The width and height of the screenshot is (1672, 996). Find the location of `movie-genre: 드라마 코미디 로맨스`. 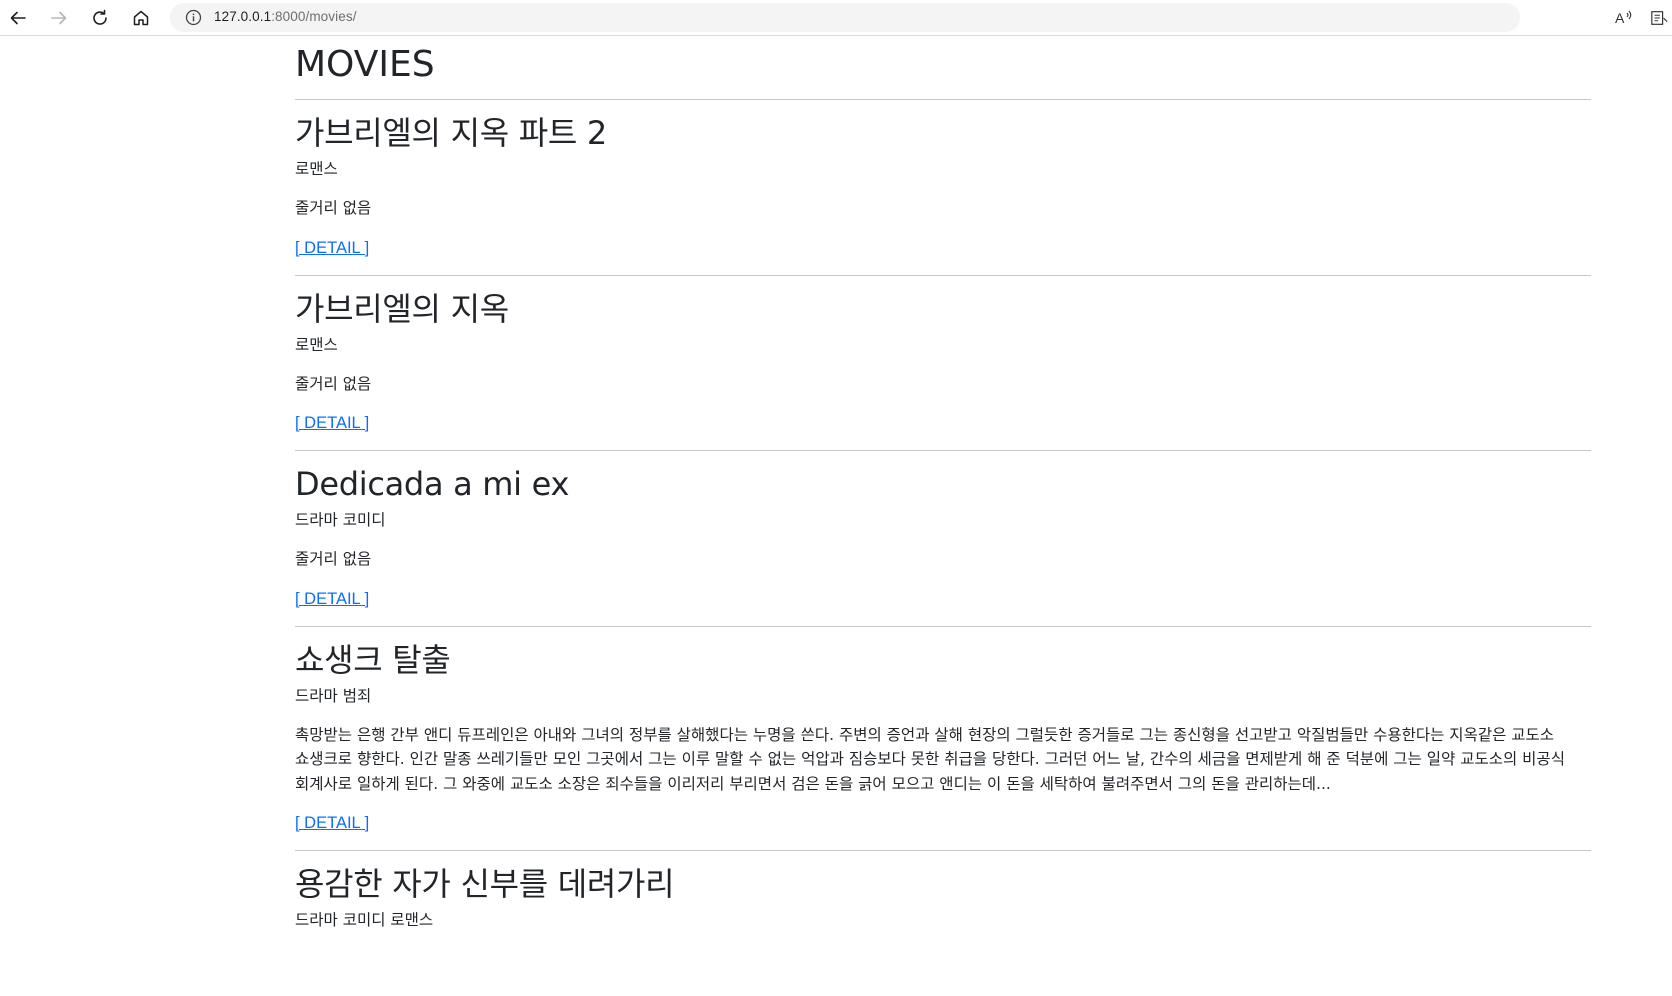

movie-genre: 드라마 코미디 로맨스 is located at coordinates (364, 920).